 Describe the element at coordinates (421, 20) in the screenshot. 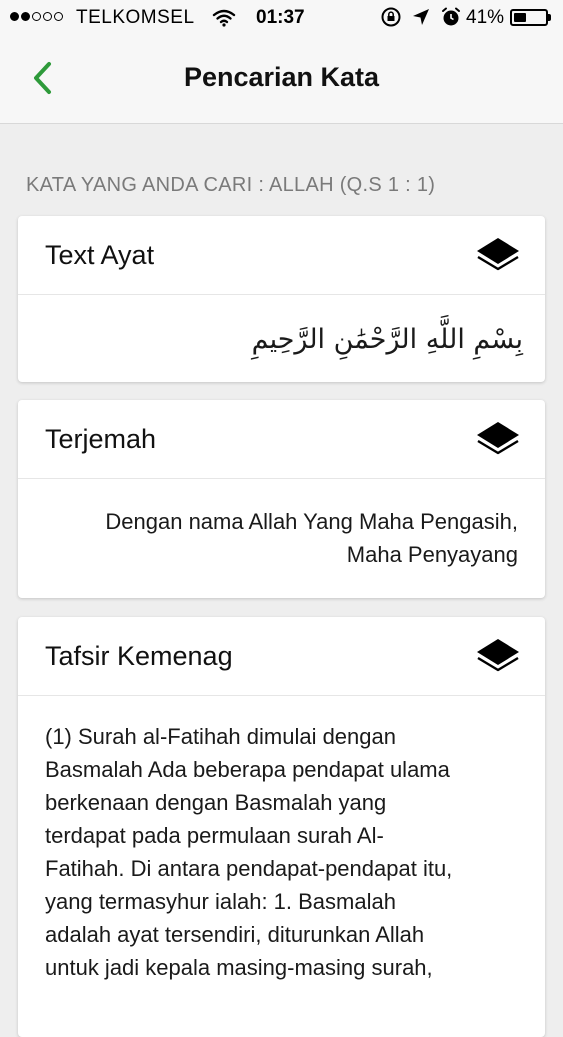

I see `location-icon` at that location.